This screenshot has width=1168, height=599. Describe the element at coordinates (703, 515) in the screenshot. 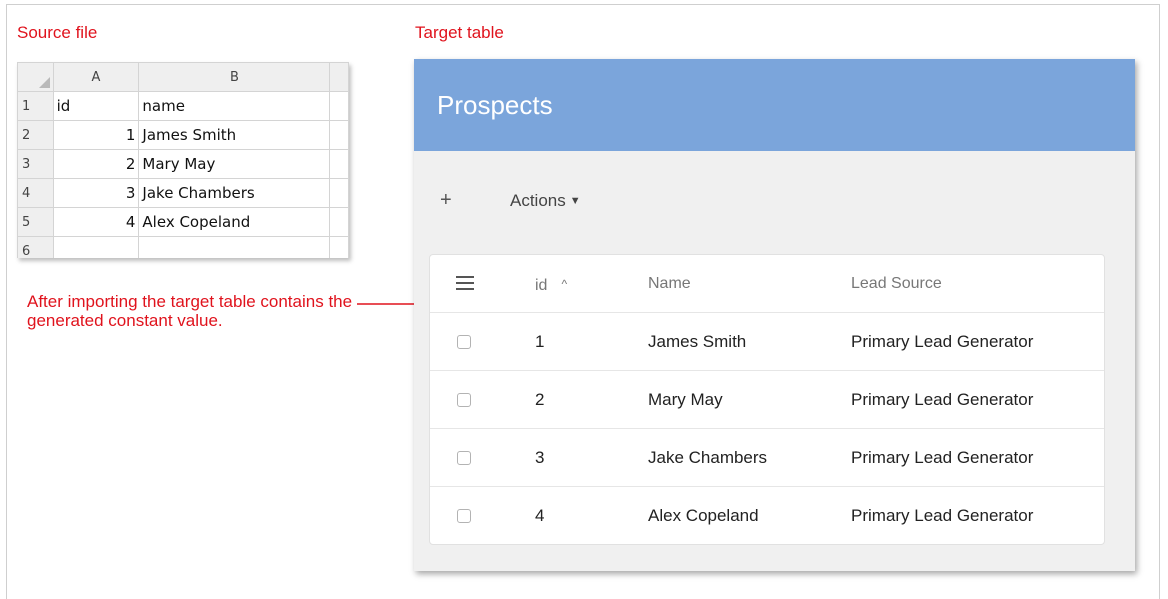

I see `row-name: Alex Copeland` at that location.